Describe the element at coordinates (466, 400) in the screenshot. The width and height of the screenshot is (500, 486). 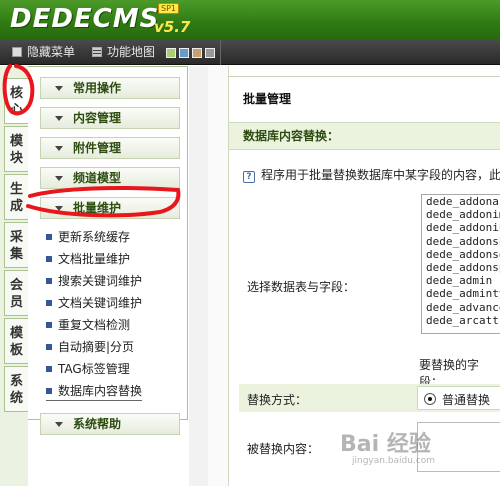
I see `normal-replace-label: 普通替换` at that location.